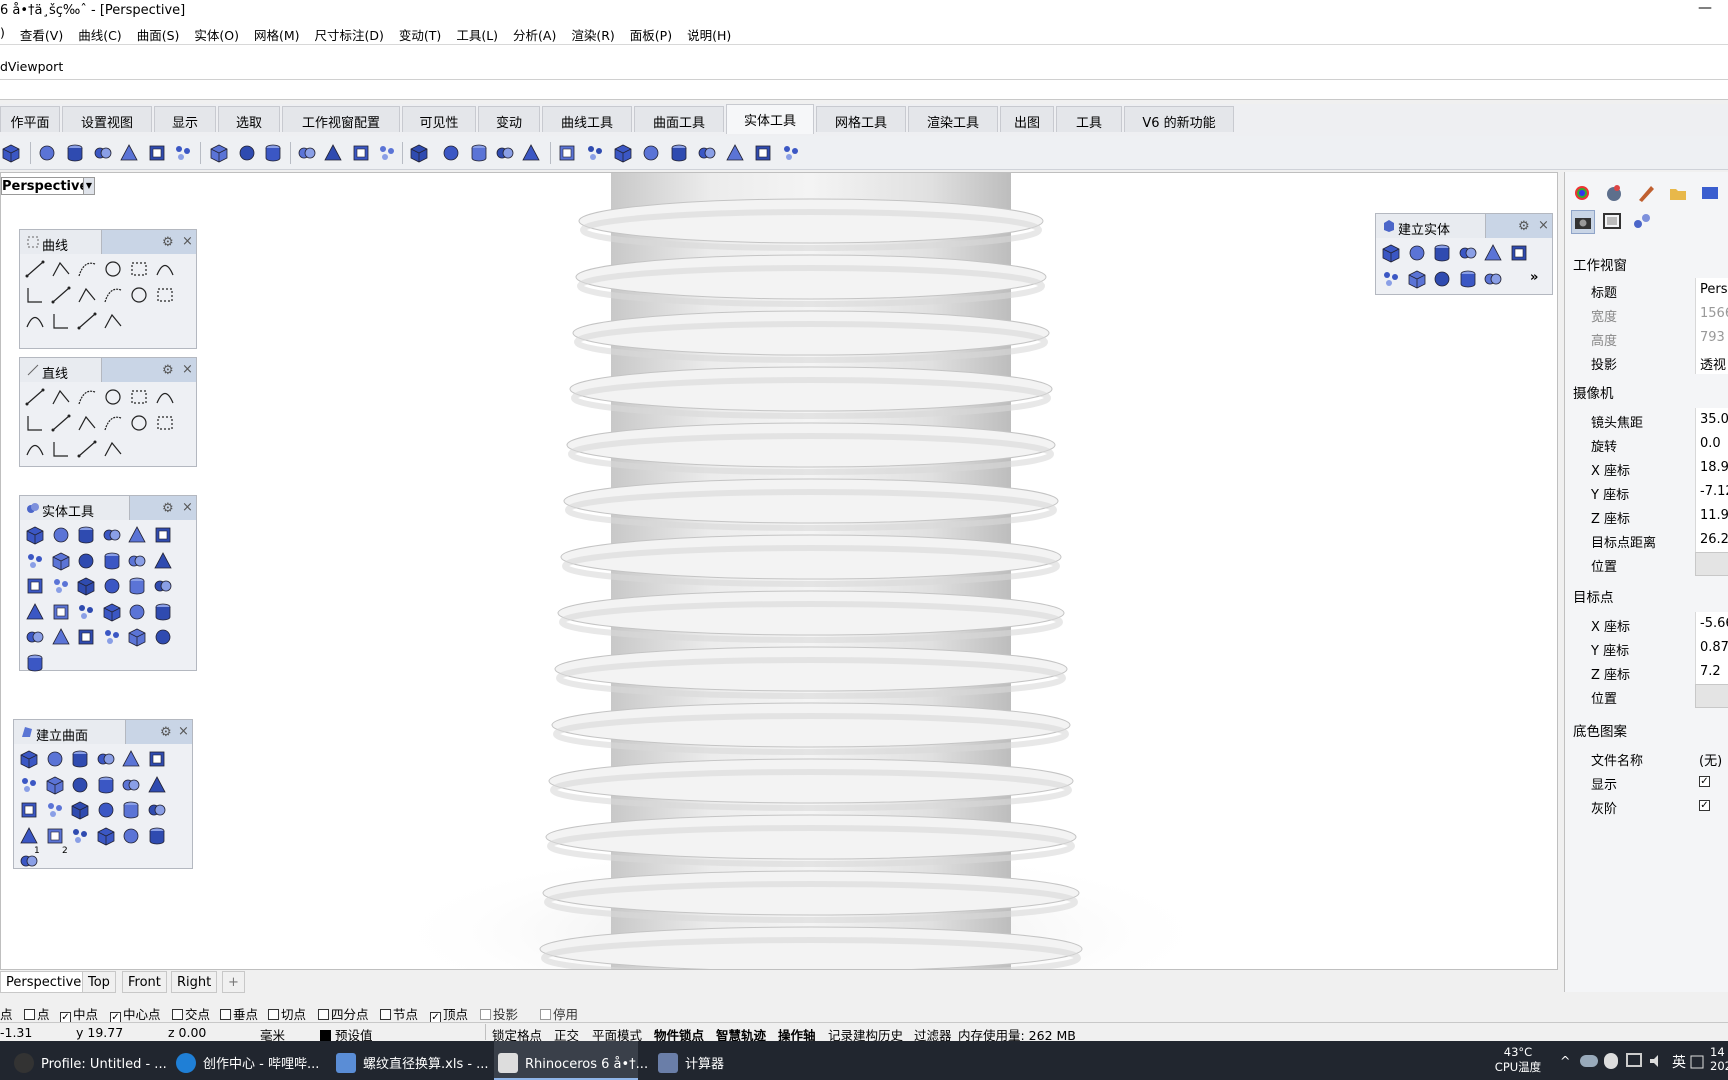 The height and width of the screenshot is (1080, 1728). I want to click on add-viewport-tab-button: +, so click(233, 982).